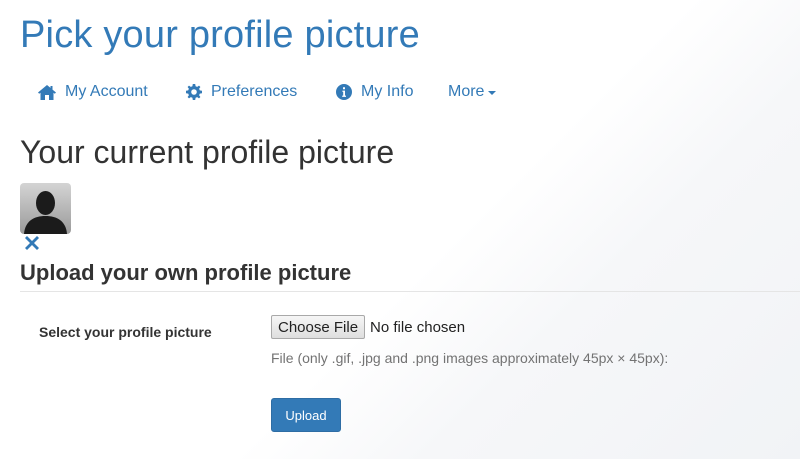 The image size is (800, 459). What do you see at coordinates (492, 93) in the screenshot?
I see `caret-down-icon` at bounding box center [492, 93].